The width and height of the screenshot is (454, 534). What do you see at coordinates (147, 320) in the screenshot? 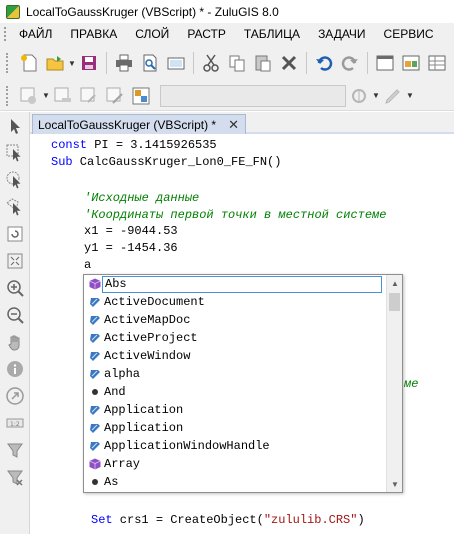
I see `autocomplete-item-label: ActiveMapDoc` at bounding box center [147, 320].